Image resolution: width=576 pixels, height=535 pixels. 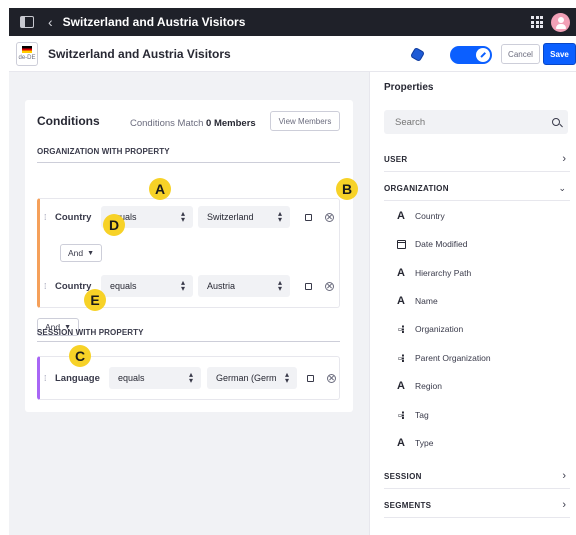 What do you see at coordinates (477, 189) in the screenshot?
I see `category-organization: ORGANIZATION ⌄` at bounding box center [477, 189].